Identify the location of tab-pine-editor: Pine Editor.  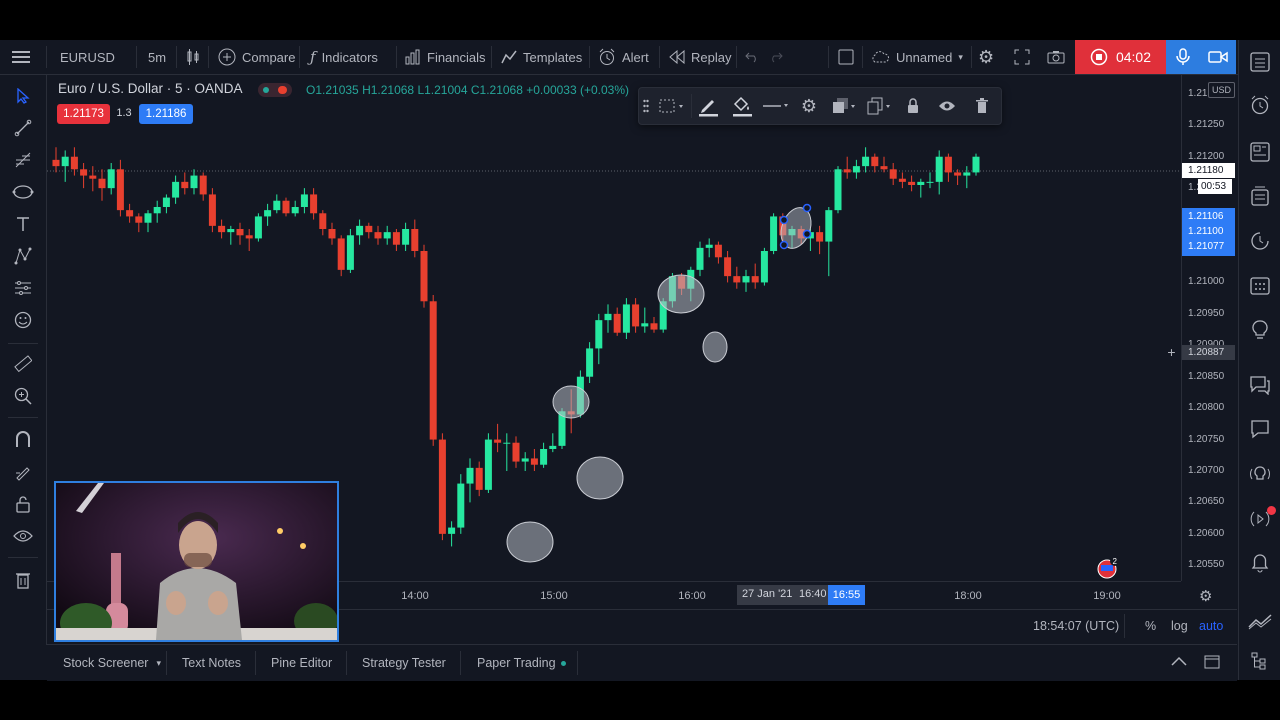
(301, 663).